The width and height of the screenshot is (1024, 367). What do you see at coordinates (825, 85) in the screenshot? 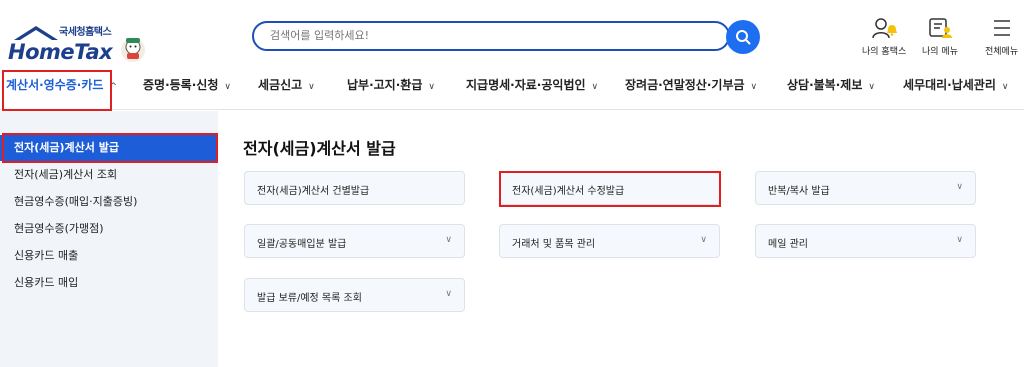
I see `gnb-item-label: 상담·불복·제보` at bounding box center [825, 85].